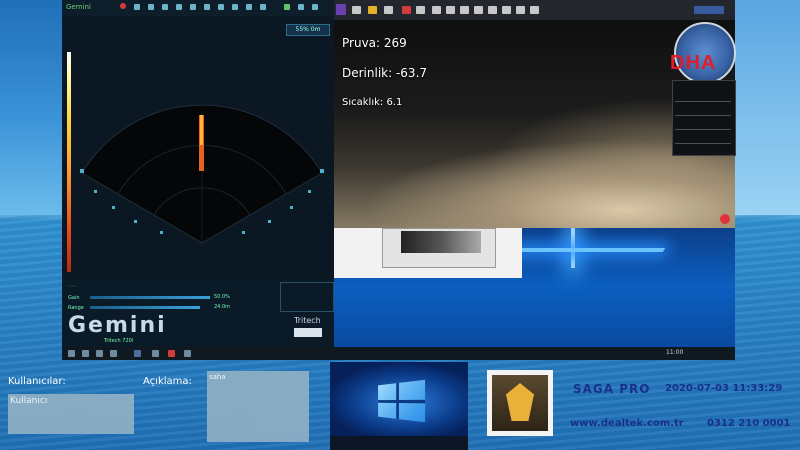  I want to click on record-icon, so click(123, 6).